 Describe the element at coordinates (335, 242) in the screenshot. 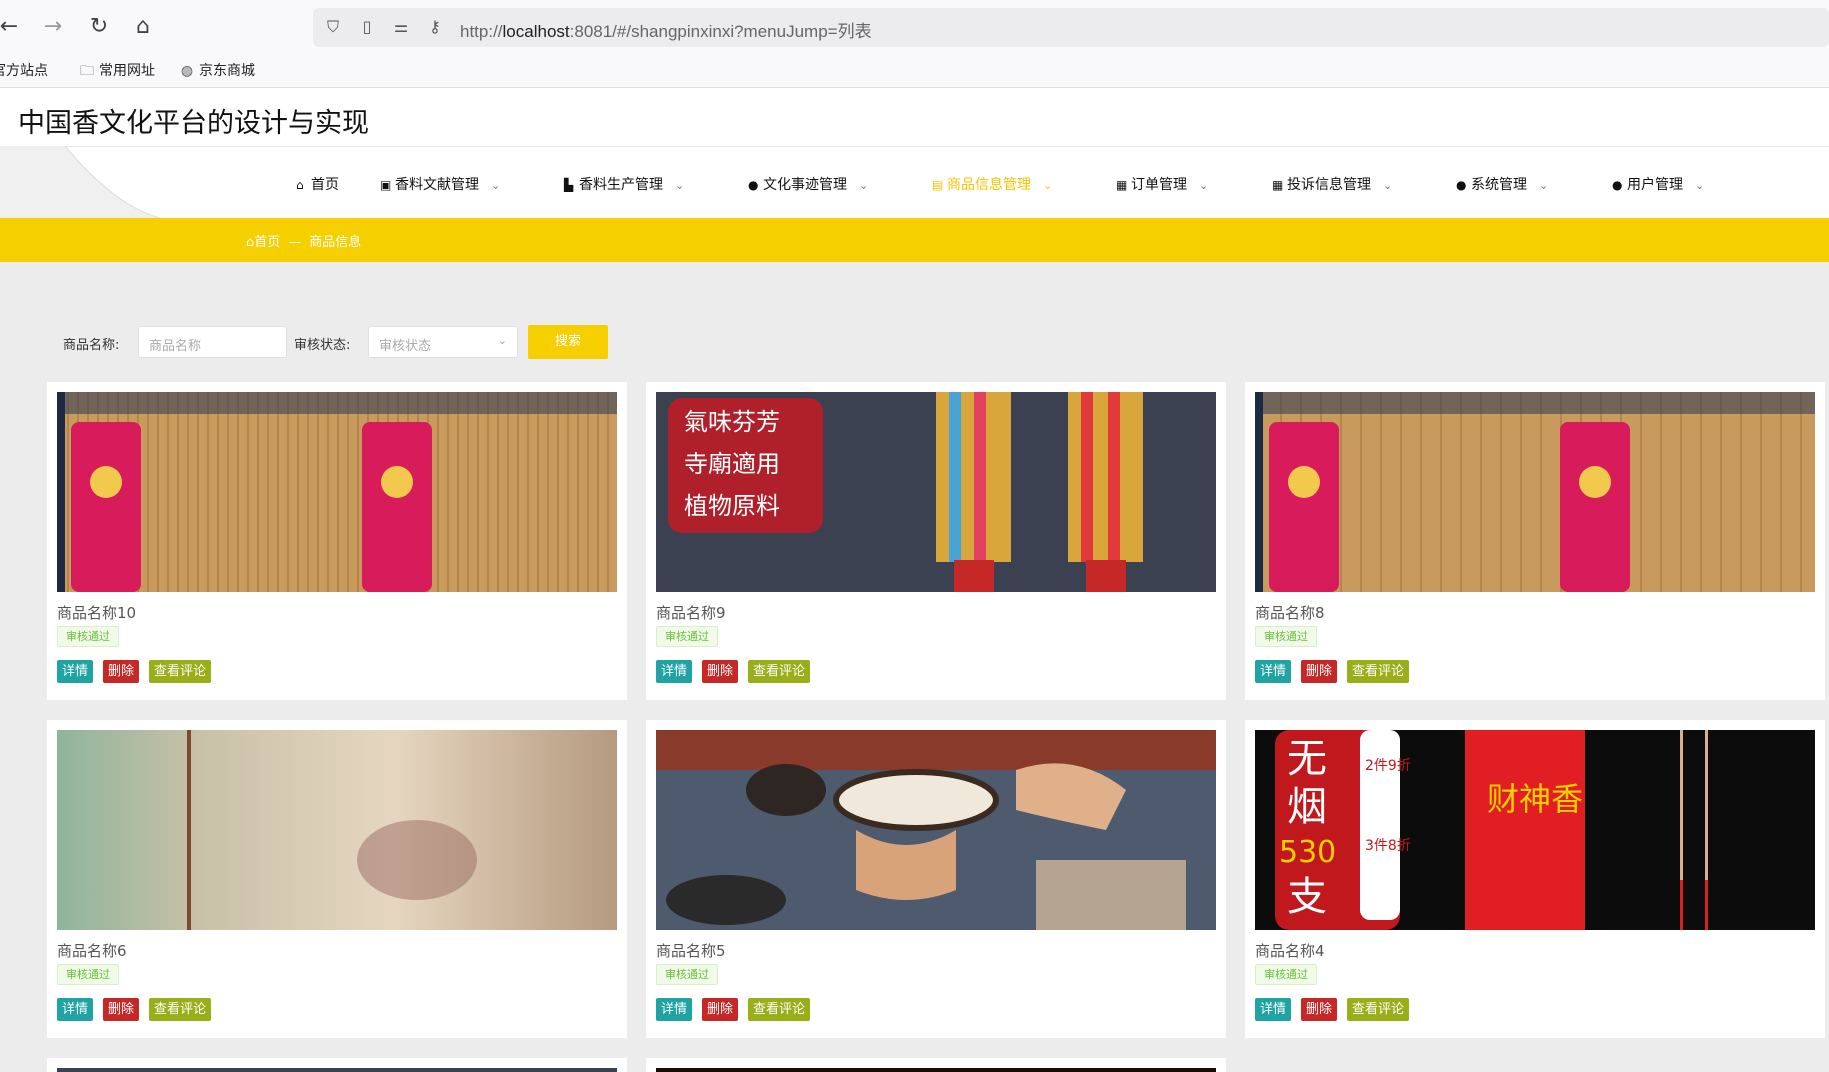

I see `breadcrumb-current: 商品信息` at that location.